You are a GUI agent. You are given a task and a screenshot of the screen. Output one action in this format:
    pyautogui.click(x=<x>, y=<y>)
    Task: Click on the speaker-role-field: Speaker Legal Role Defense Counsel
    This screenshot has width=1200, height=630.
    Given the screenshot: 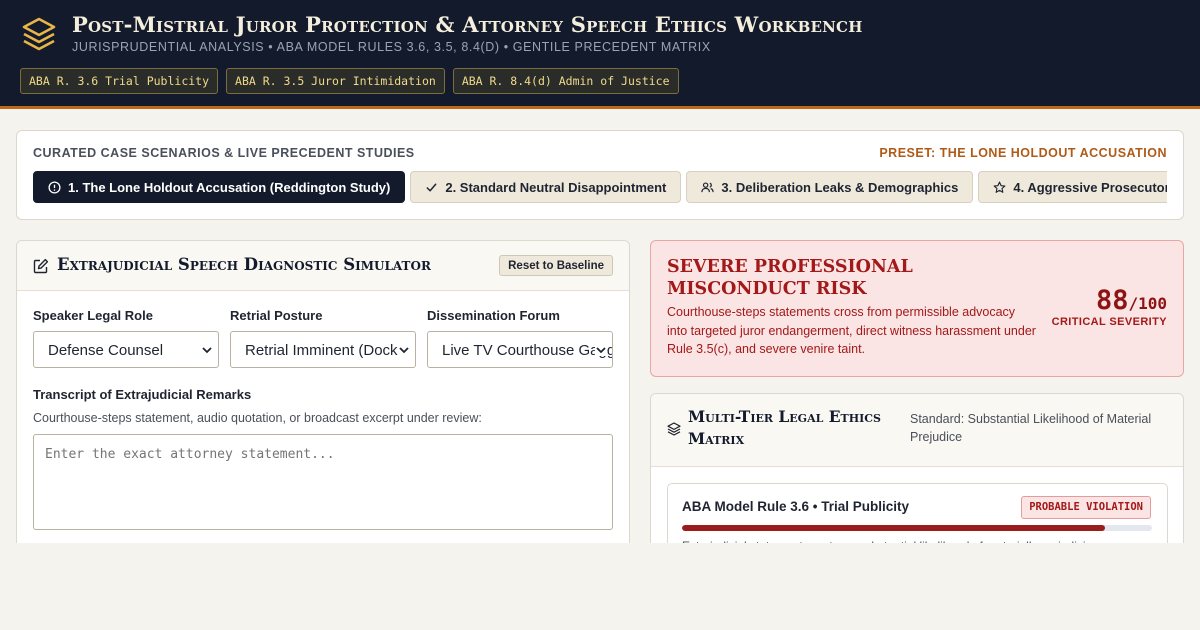 What is the action you would take?
    pyautogui.click(x=126, y=338)
    